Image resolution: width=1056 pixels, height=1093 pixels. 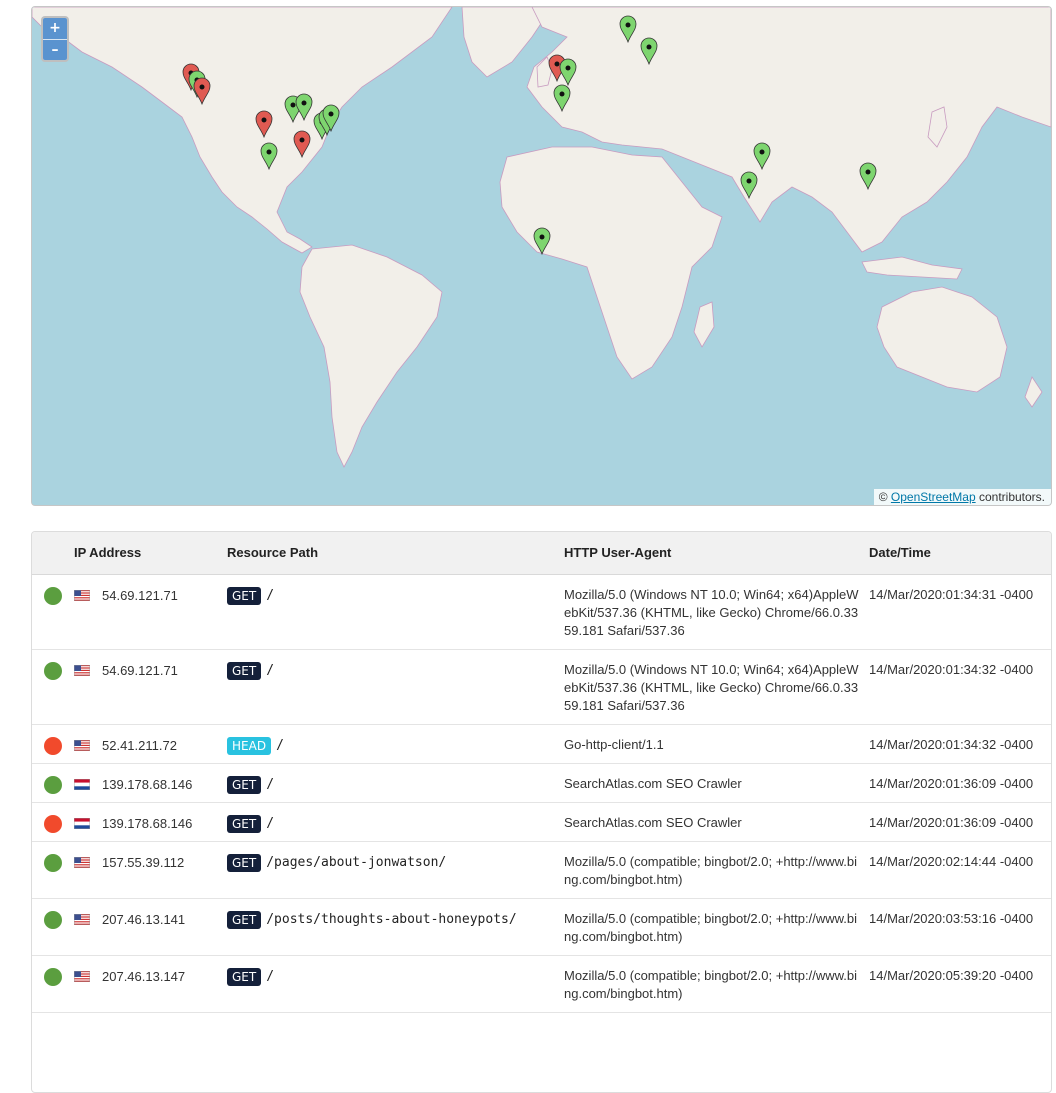 What do you see at coordinates (139, 745) in the screenshot?
I see `ip-address: 52.41.211.72` at bounding box center [139, 745].